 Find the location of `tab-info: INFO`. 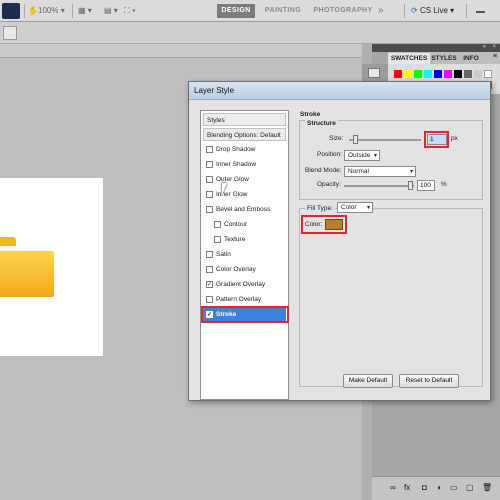

tab-info: INFO is located at coordinates (471, 58).